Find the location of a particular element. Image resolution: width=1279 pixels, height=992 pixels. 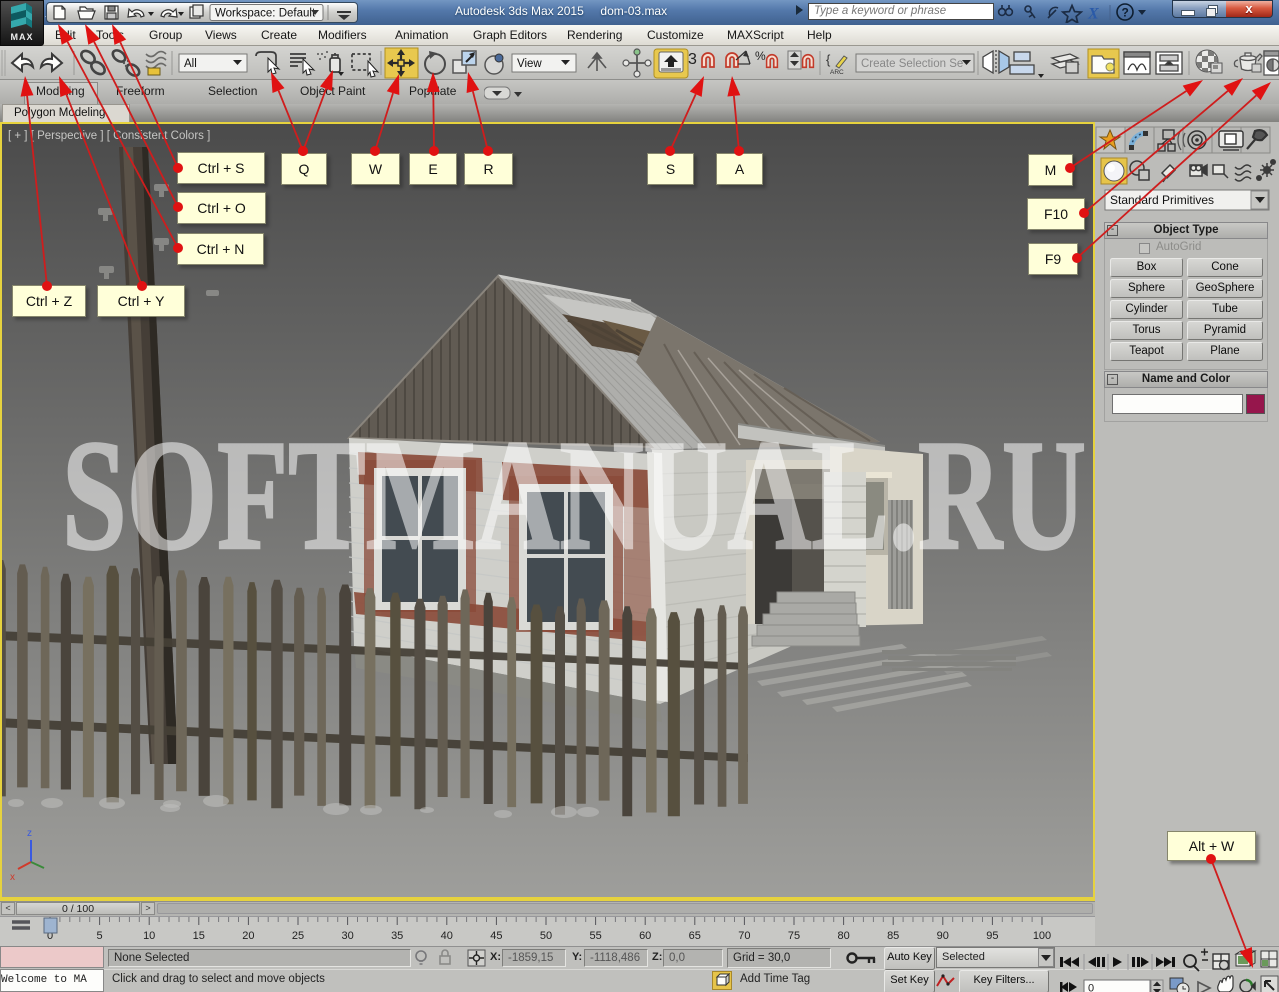

svg-text: 100 is located at coordinates (1042, 936).